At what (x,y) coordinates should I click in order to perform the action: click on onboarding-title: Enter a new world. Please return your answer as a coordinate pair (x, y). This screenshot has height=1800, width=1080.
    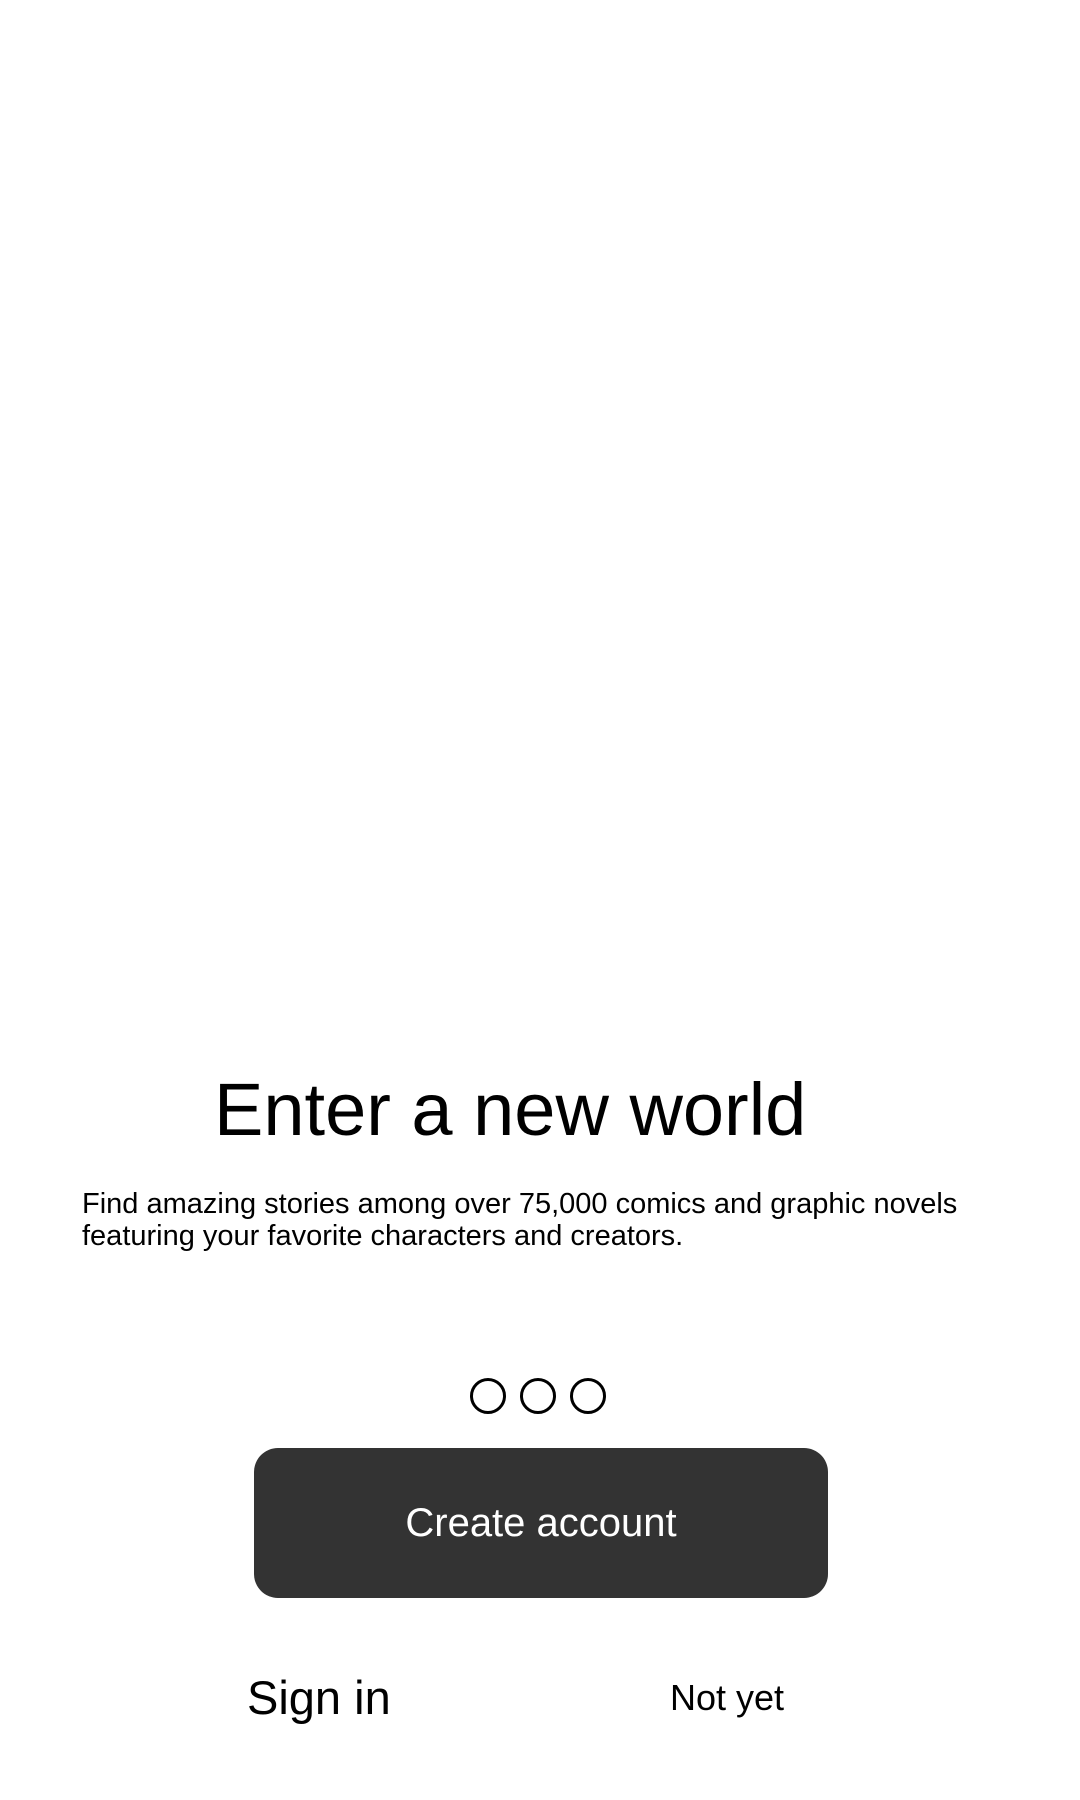
    Looking at the image, I should click on (510, 1109).